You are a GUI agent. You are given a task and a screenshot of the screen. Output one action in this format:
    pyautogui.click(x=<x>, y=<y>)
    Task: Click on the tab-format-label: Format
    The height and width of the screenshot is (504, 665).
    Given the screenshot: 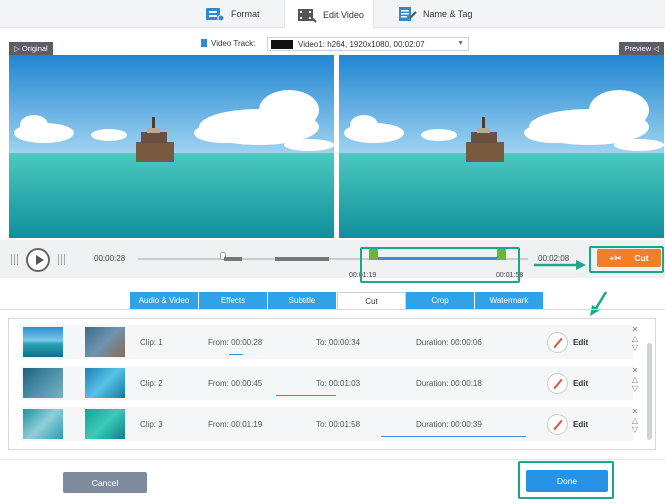 What is the action you would take?
    pyautogui.click(x=245, y=14)
    